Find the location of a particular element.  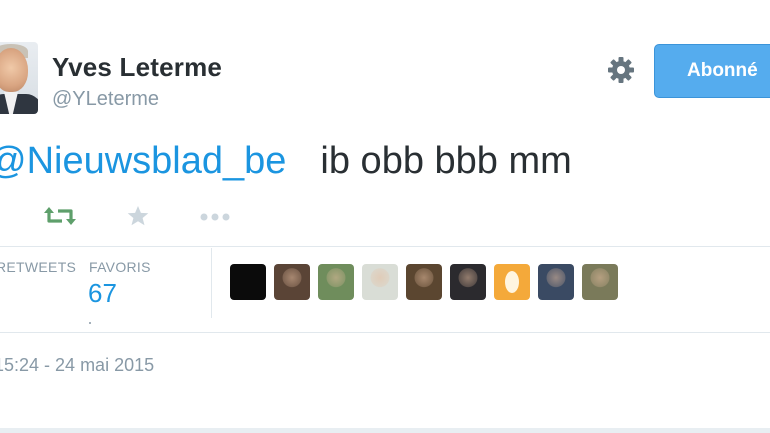

more-dots-icon is located at coordinates (215, 216).